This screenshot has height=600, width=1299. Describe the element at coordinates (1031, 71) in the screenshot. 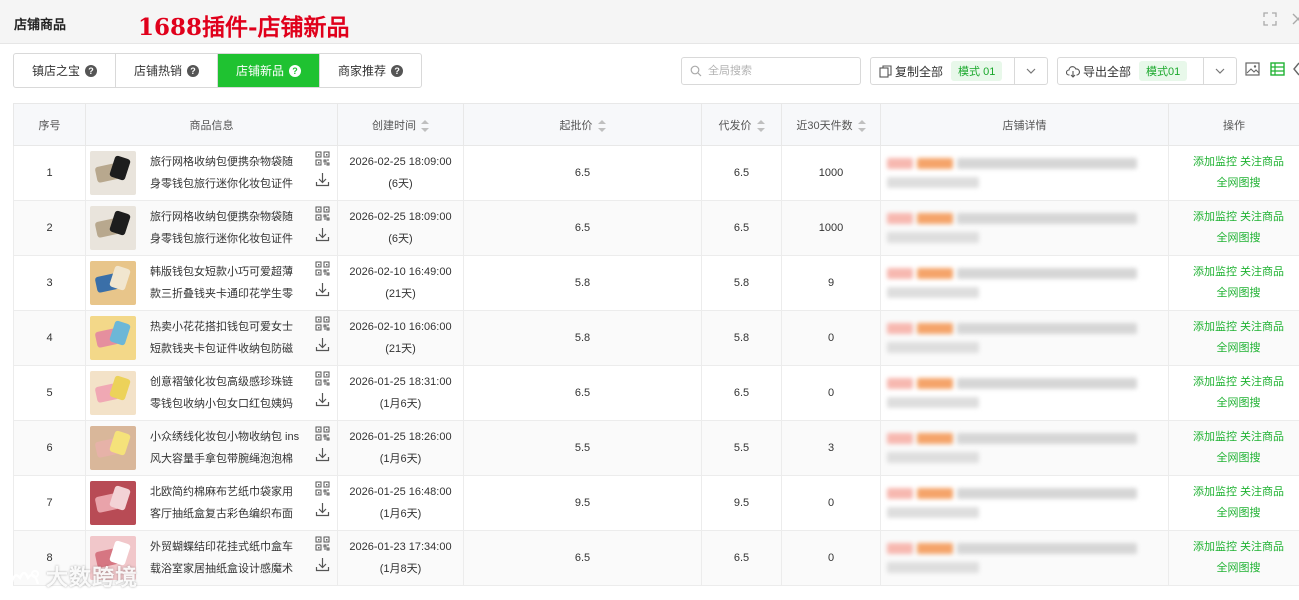

I see `copy-mode-dropdown` at that location.